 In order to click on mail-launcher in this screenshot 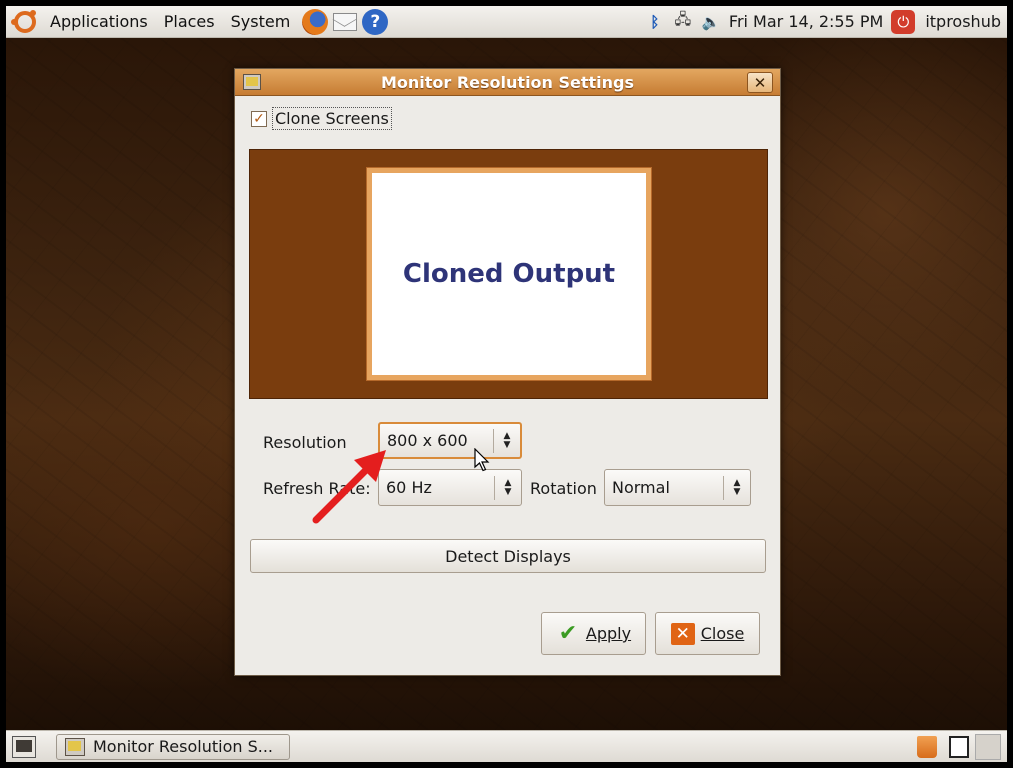, I will do `click(345, 22)`.